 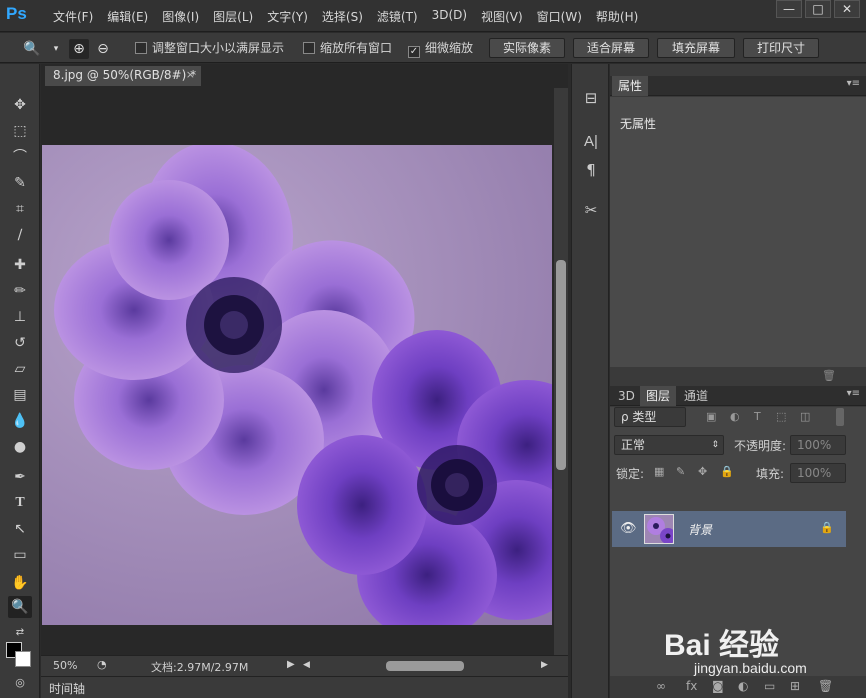 What do you see at coordinates (617, 16) in the screenshot?
I see `menu-help: 帮助(H)` at bounding box center [617, 16].